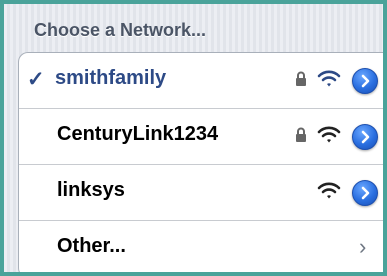 This screenshot has height=276, width=387. What do you see at coordinates (36, 79) in the screenshot?
I see `checkmark-icon: ✓` at bounding box center [36, 79].